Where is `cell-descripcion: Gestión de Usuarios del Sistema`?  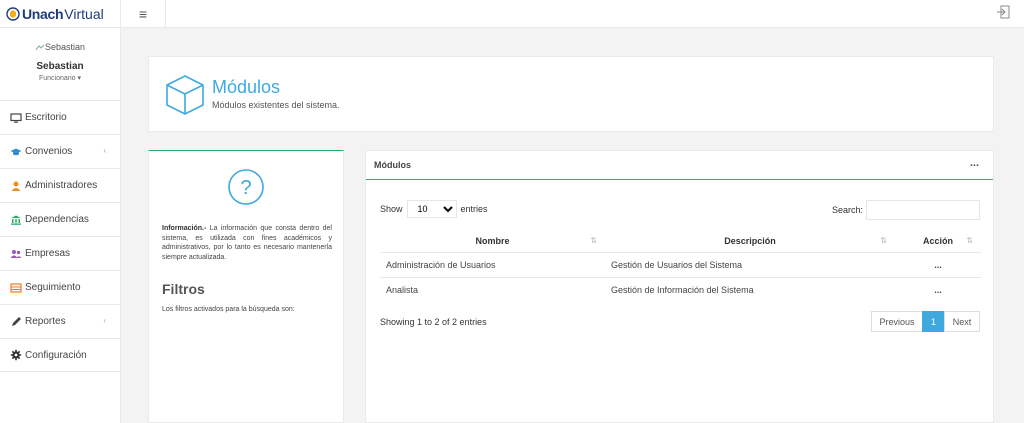 cell-descripcion: Gestión de Usuarios del Sistema is located at coordinates (750, 265).